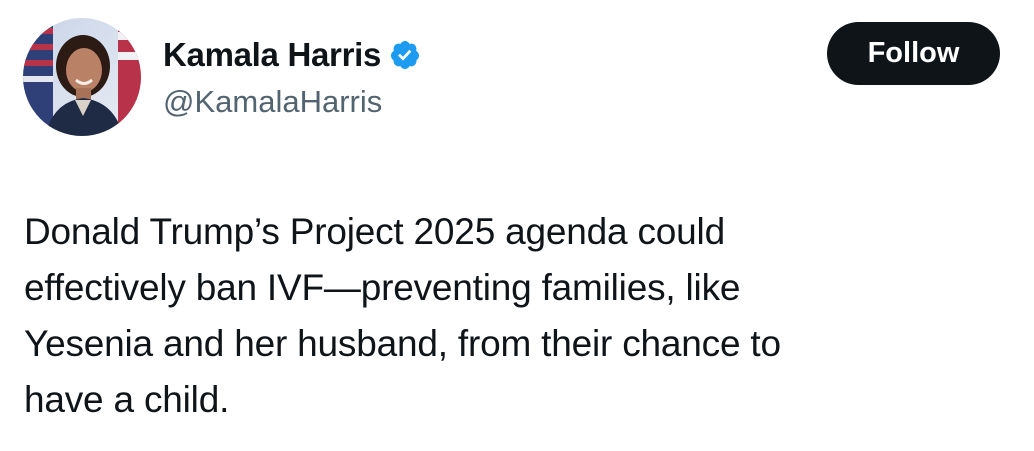  Describe the element at coordinates (913, 53) in the screenshot. I see `follow-button: Follow` at that location.